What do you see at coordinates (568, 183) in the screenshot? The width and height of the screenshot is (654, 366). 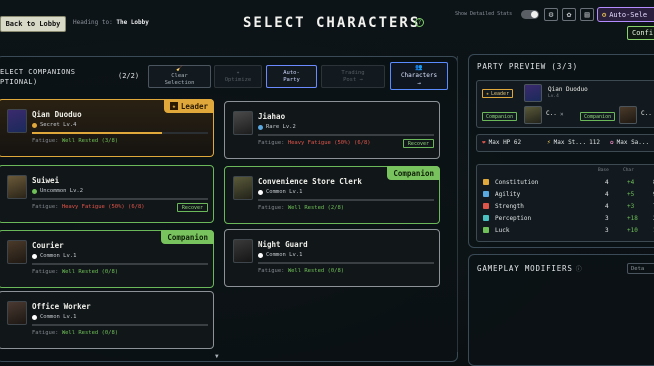 I see `attribute-row: Constitution 4 +4 8` at bounding box center [568, 183].